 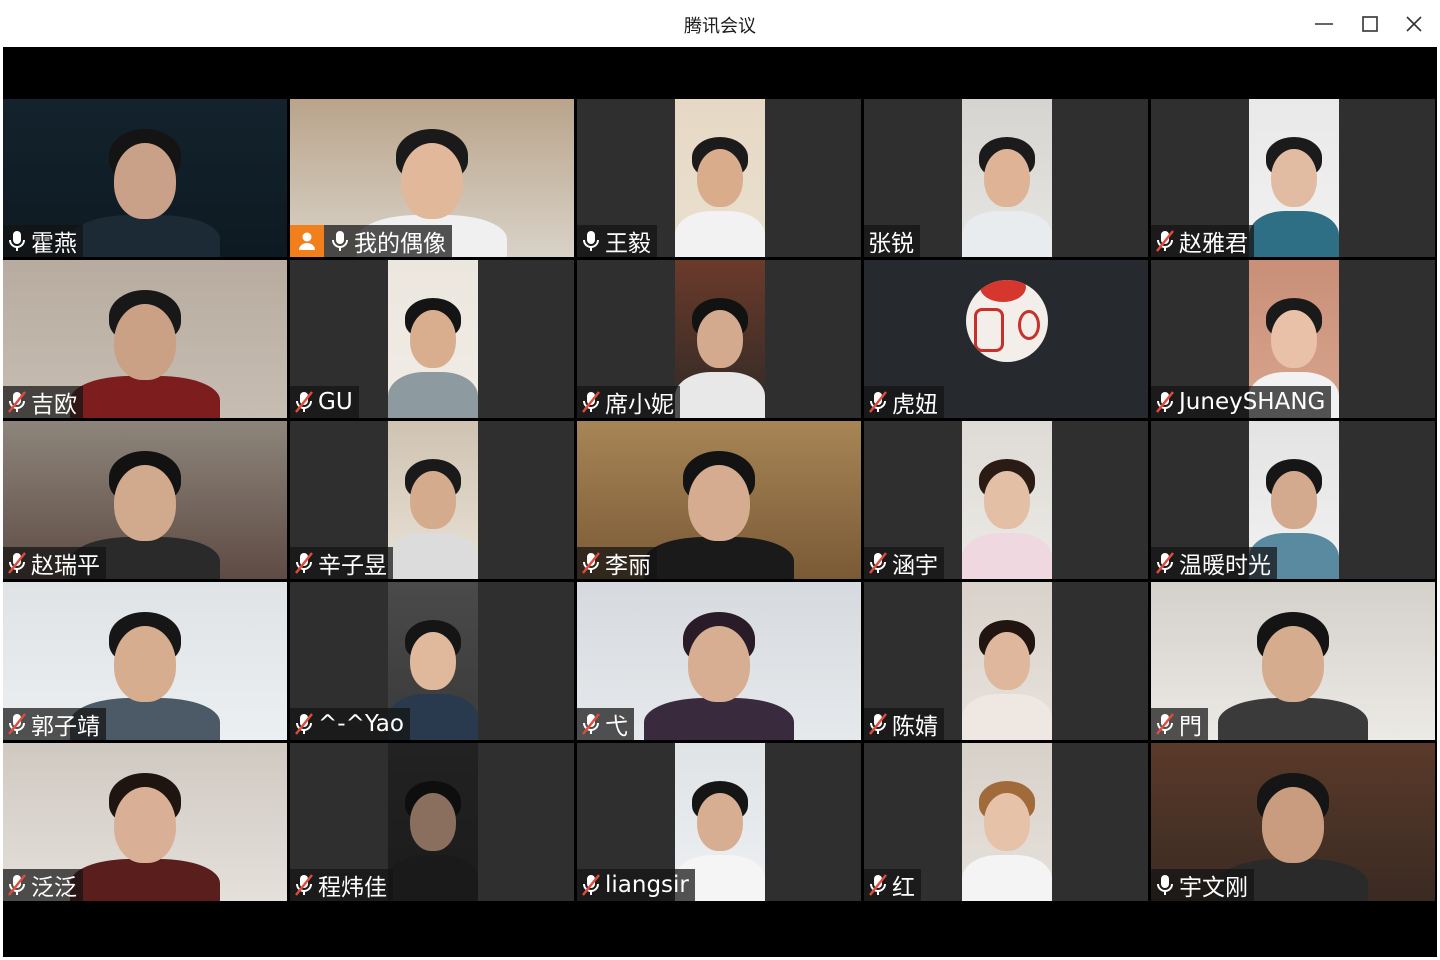 I want to click on minimize-icon, so click(x=1324, y=24).